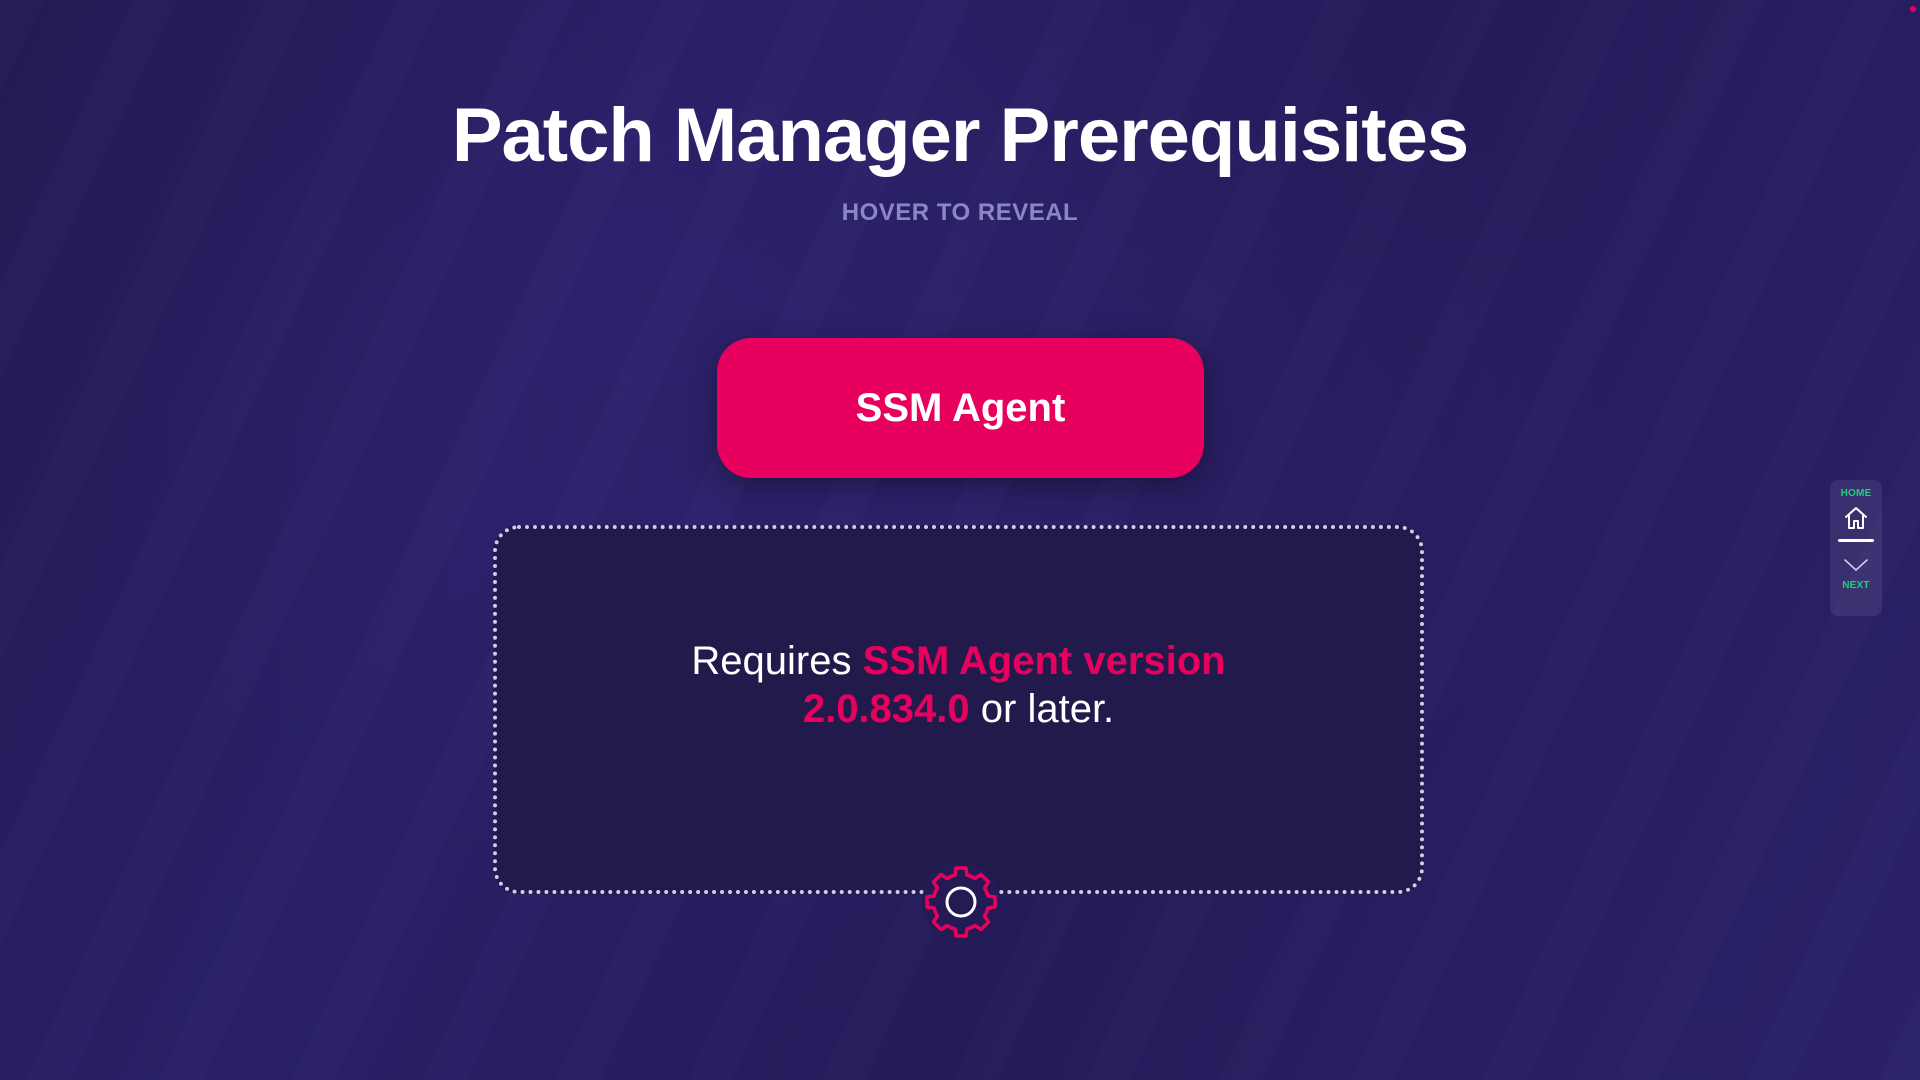 The width and height of the screenshot is (1920, 1080). Describe the element at coordinates (960, 408) in the screenshot. I see `ssm-agent-button: SSM Agent` at that location.